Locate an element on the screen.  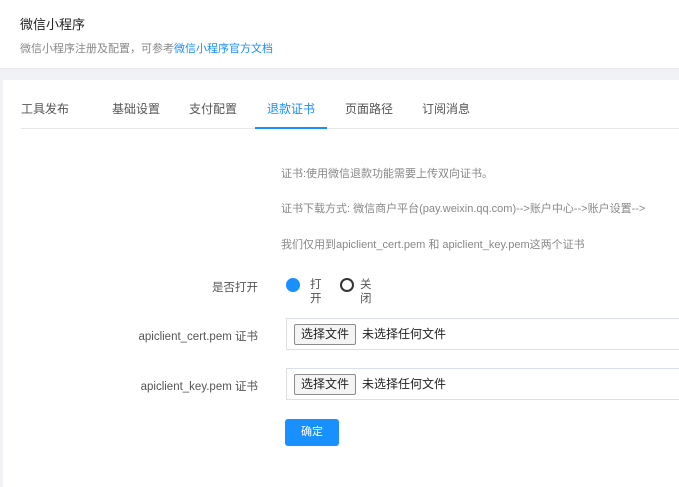
key-file-status: 未选择任何文件 is located at coordinates (404, 384).